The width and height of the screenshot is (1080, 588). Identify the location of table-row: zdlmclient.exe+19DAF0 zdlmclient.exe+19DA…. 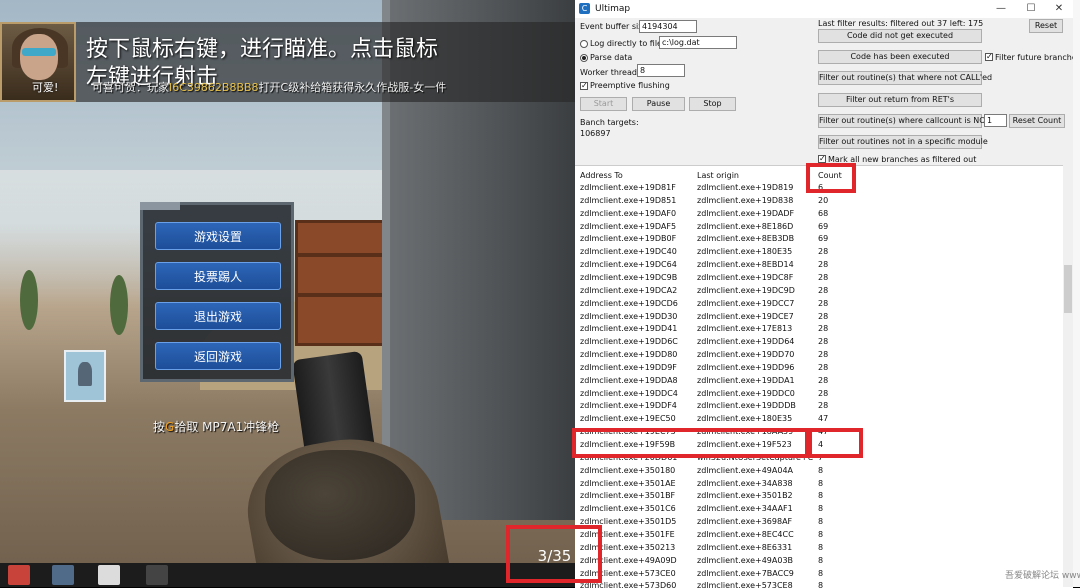
(819, 214).